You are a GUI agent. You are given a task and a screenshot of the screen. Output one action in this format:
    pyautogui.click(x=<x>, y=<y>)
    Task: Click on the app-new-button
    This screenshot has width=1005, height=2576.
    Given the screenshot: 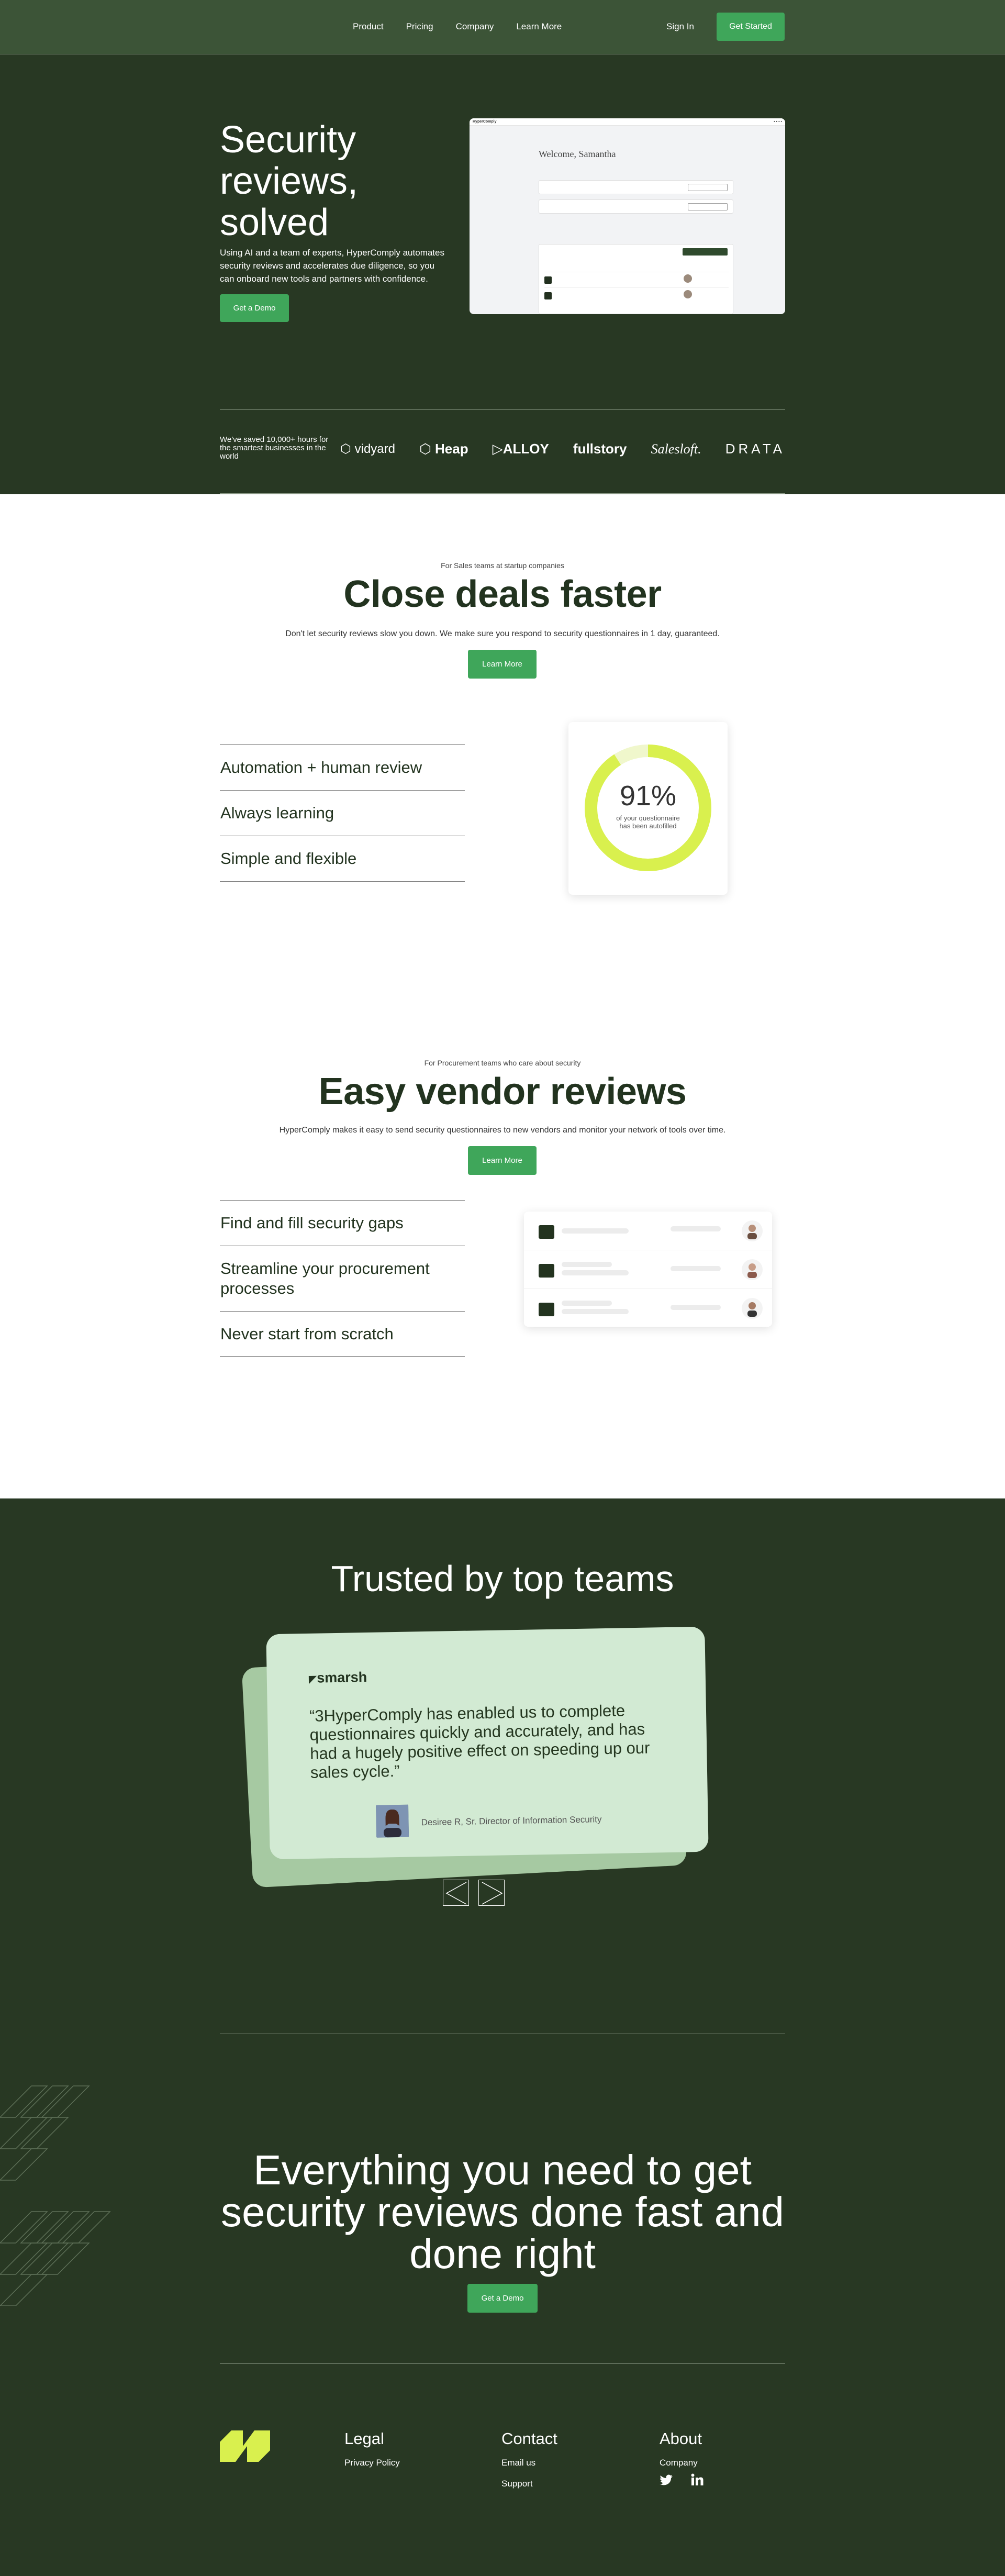 What is the action you would take?
    pyautogui.click(x=705, y=252)
    